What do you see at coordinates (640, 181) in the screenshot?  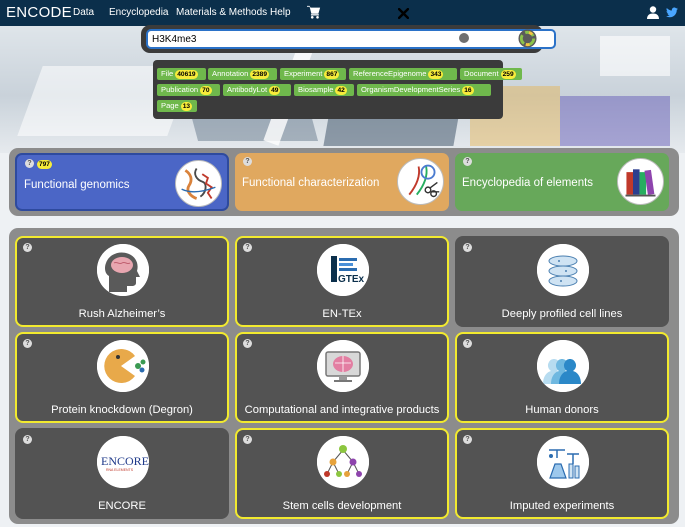 I see `books-icon` at bounding box center [640, 181].